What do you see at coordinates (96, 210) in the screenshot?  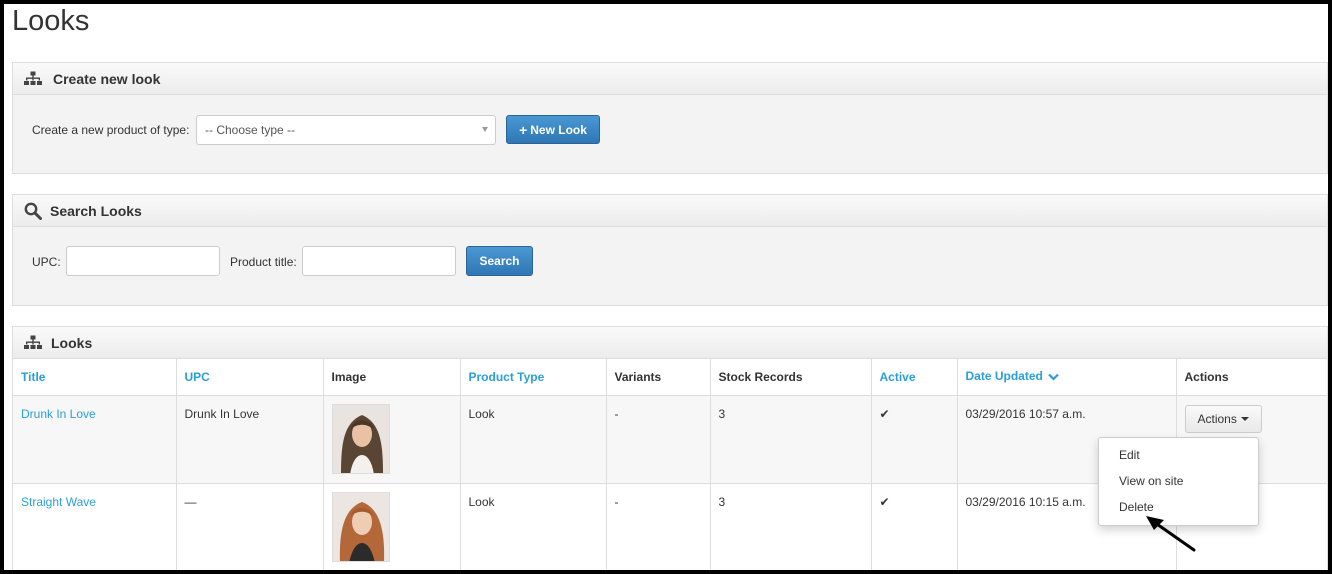 I see `search-looks-heading: Search Looks` at bounding box center [96, 210].